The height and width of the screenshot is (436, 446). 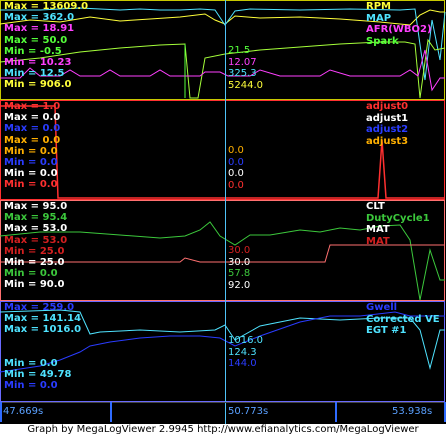 I want to click on stat-label: Max = 50.0, so click(x=36, y=40).